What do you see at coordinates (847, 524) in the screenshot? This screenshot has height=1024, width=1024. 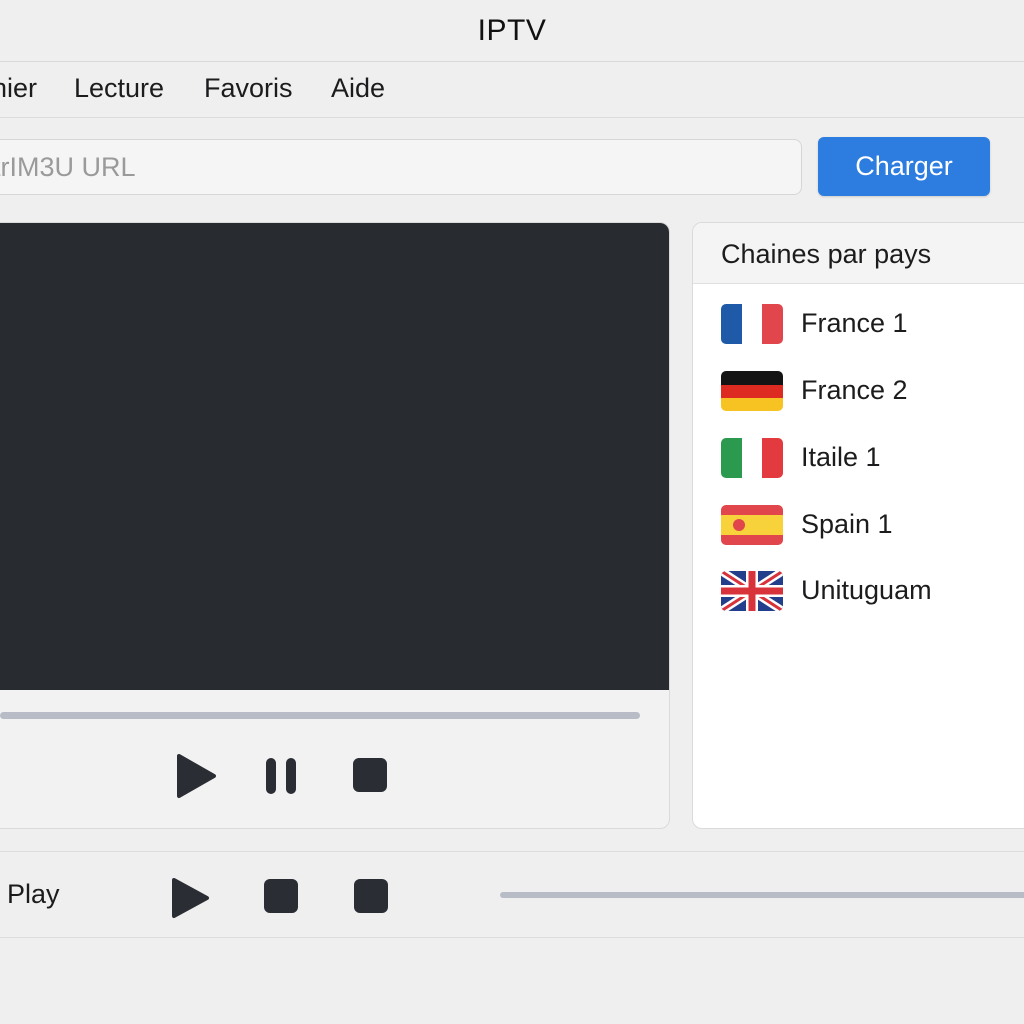 I see `channel-name: Spain 1` at bounding box center [847, 524].